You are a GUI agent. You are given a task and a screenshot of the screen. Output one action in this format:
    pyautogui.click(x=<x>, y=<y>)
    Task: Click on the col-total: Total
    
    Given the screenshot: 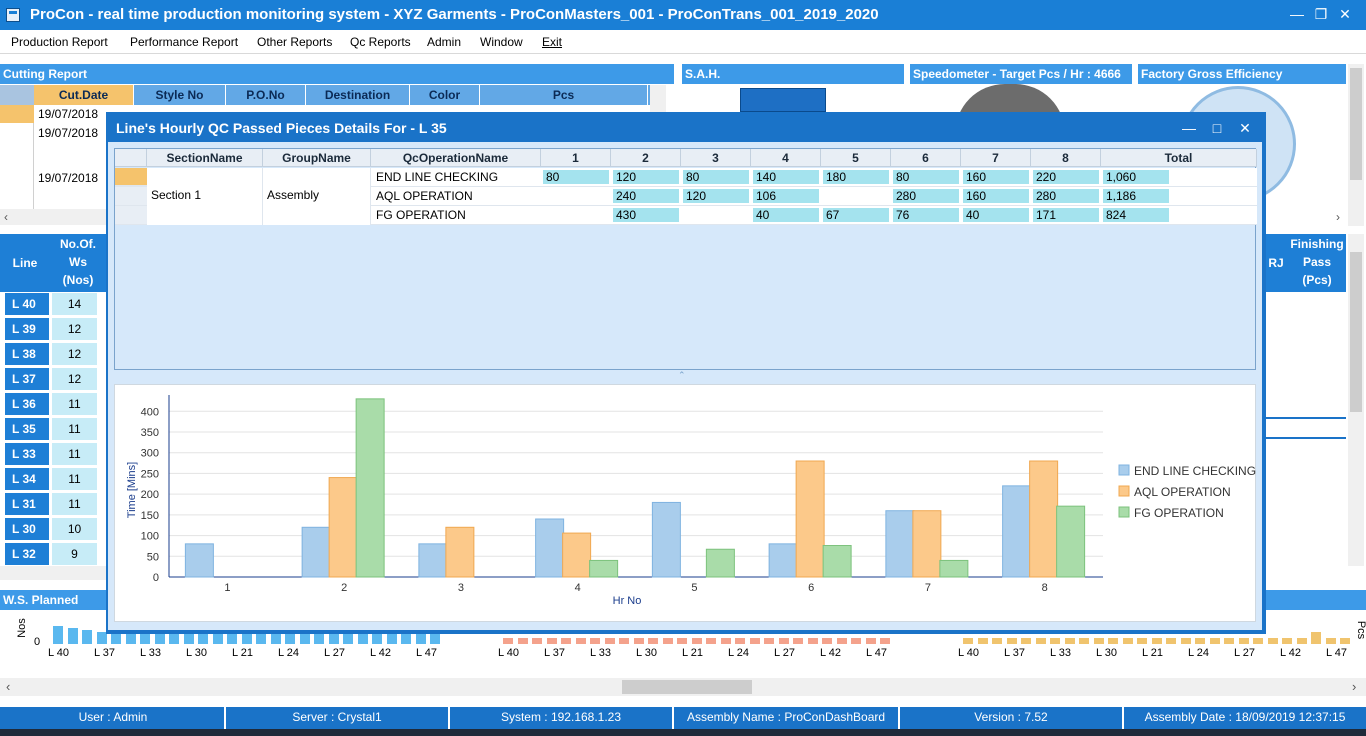 What is the action you would take?
    pyautogui.click(x=1179, y=158)
    